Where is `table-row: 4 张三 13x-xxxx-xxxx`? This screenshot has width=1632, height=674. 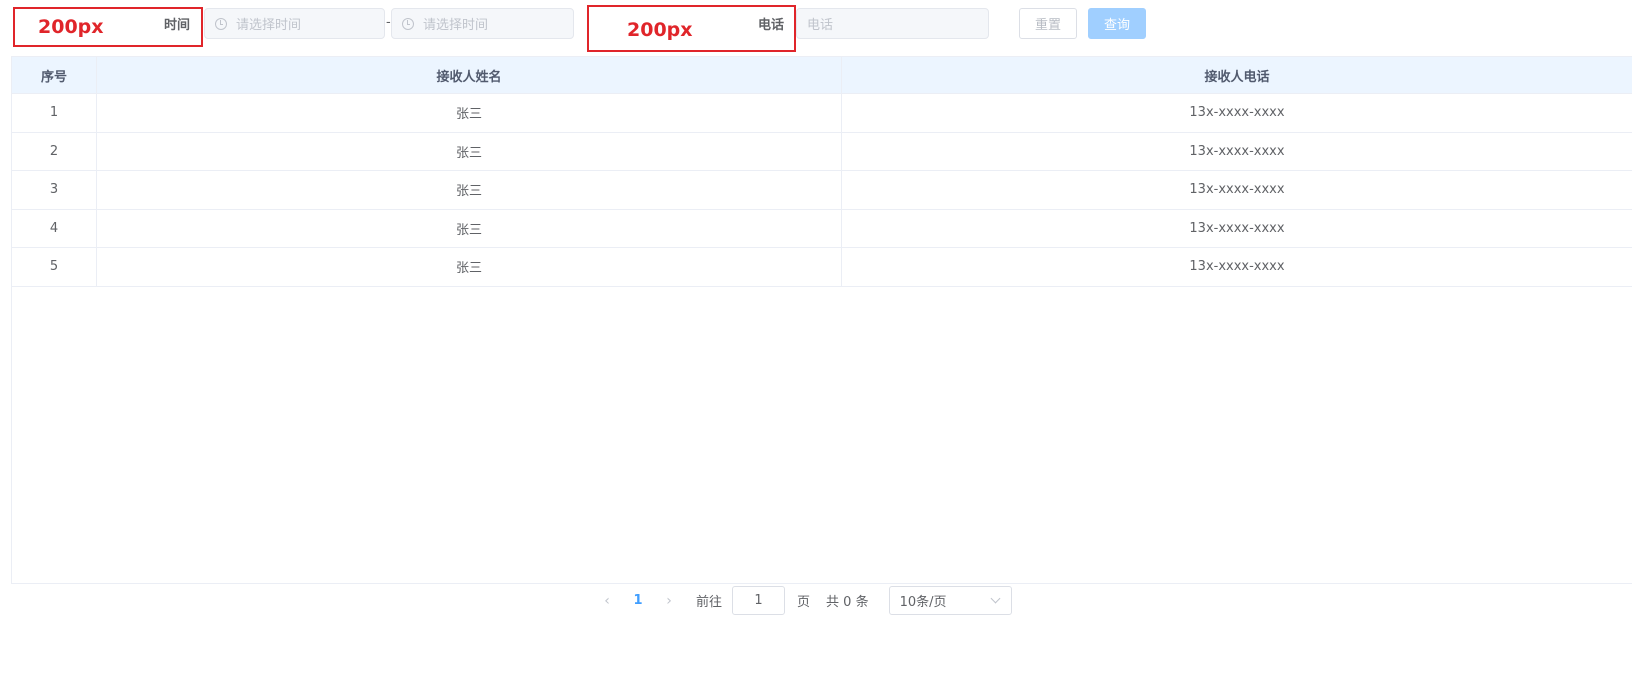
table-row: 4 张三 13x-xxxx-xxxx is located at coordinates (822, 228).